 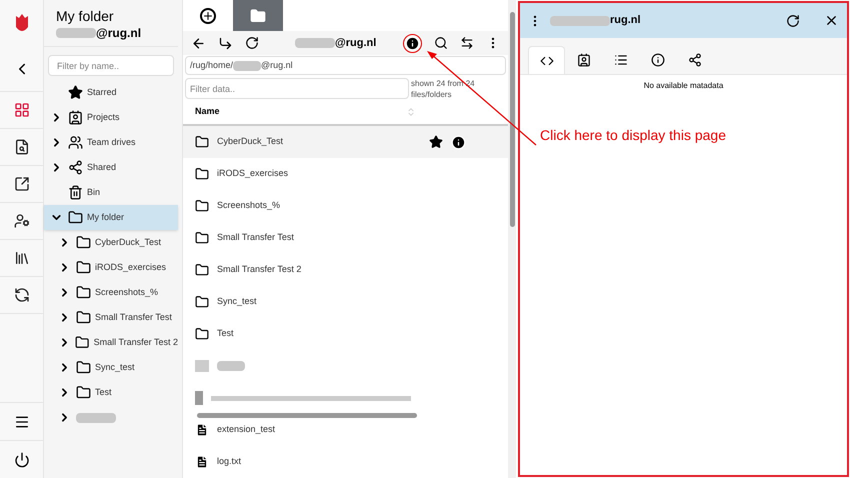 What do you see at coordinates (22, 422) in the screenshot?
I see `menu-icon` at bounding box center [22, 422].